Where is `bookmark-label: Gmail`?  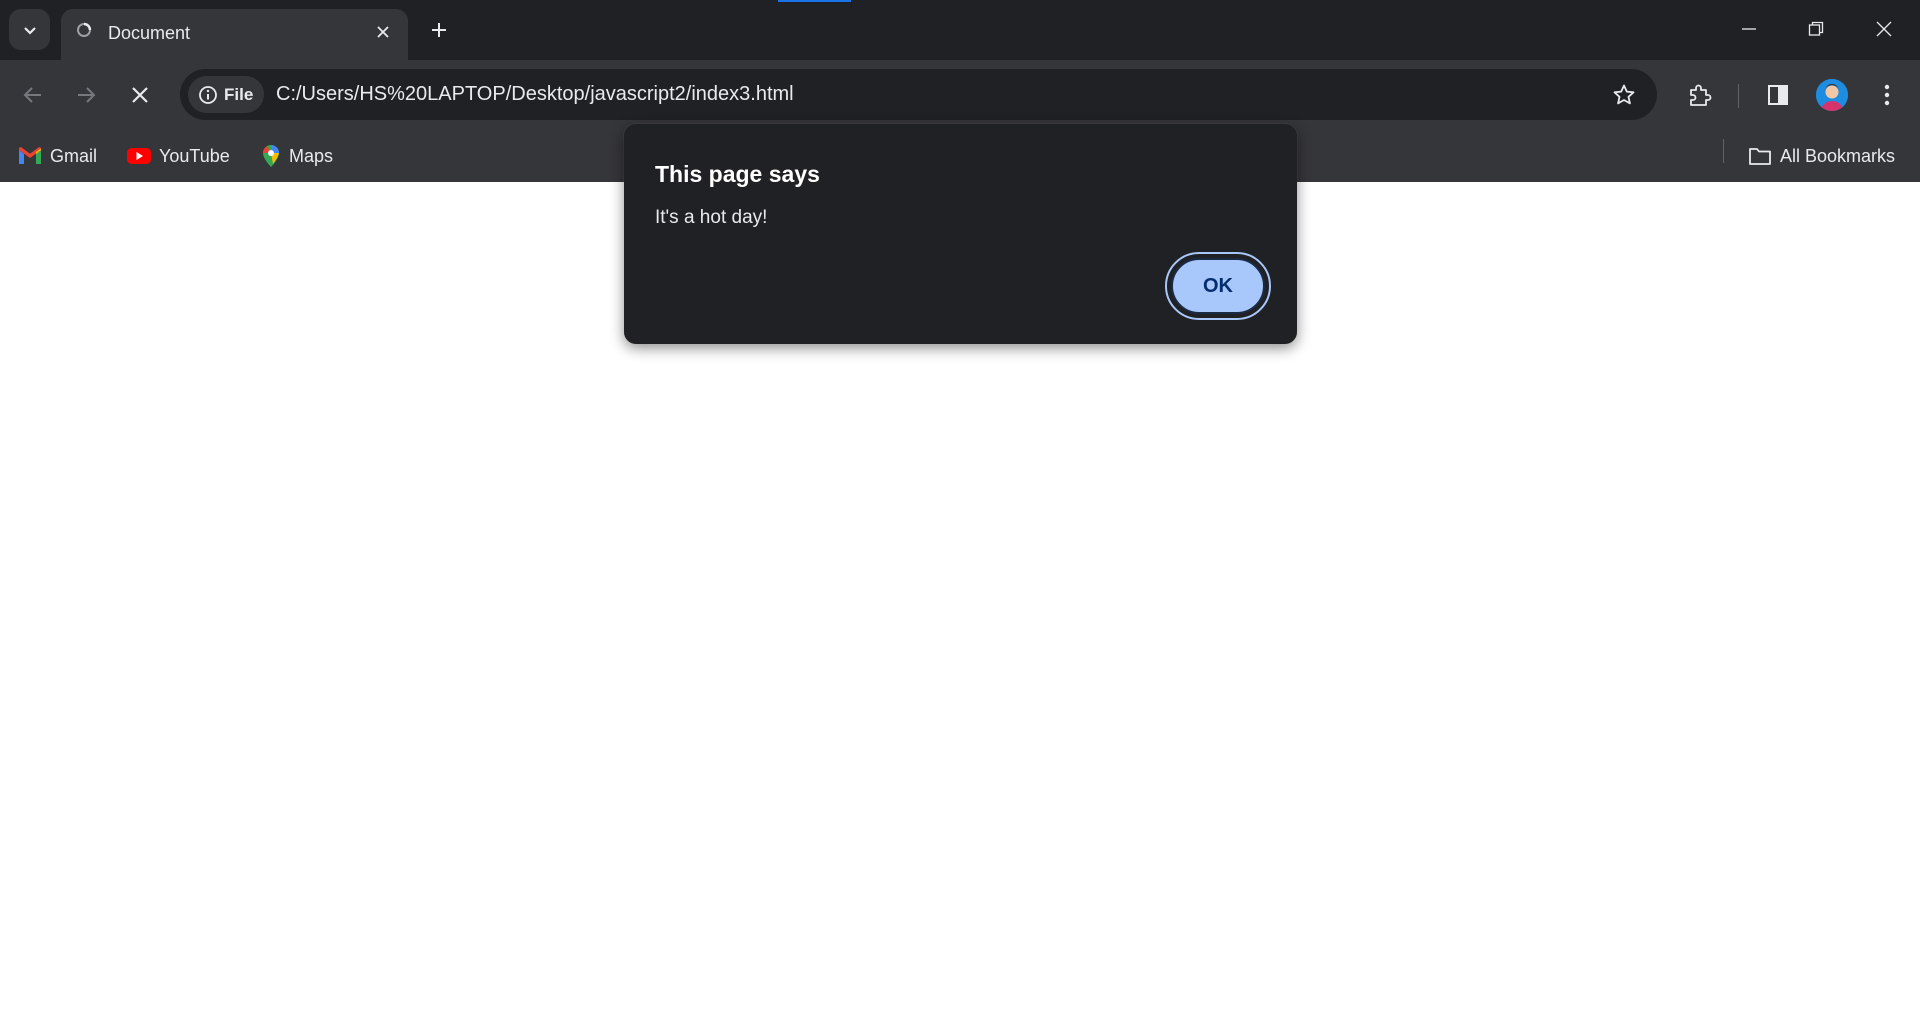
bookmark-label: Gmail is located at coordinates (74, 155).